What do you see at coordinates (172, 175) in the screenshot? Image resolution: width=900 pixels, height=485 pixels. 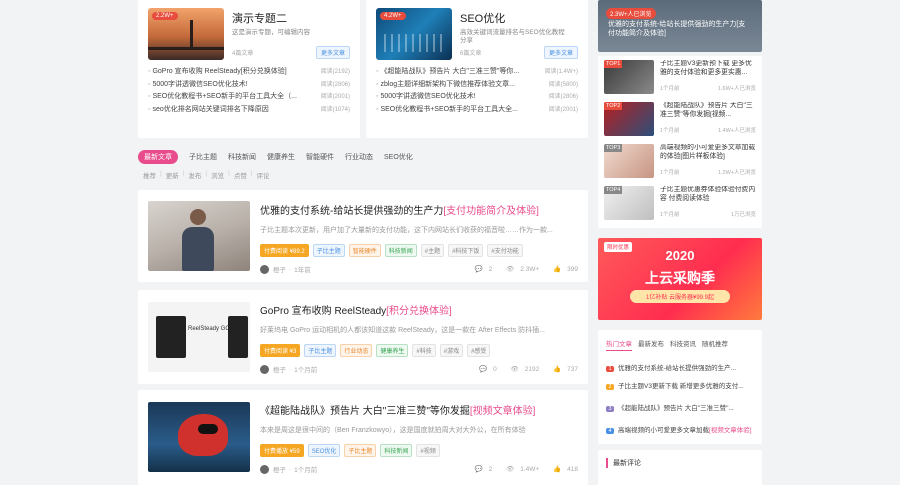 I see `sort-updated: 更新` at bounding box center [172, 175].